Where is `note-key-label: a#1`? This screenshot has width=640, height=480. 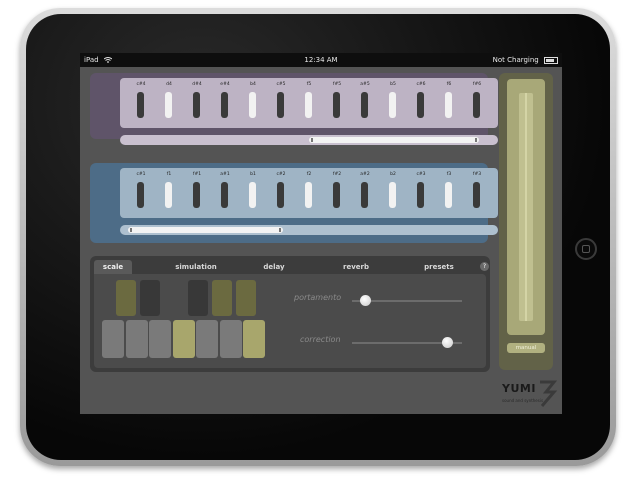
note-key-label: a#1 is located at coordinates (225, 174).